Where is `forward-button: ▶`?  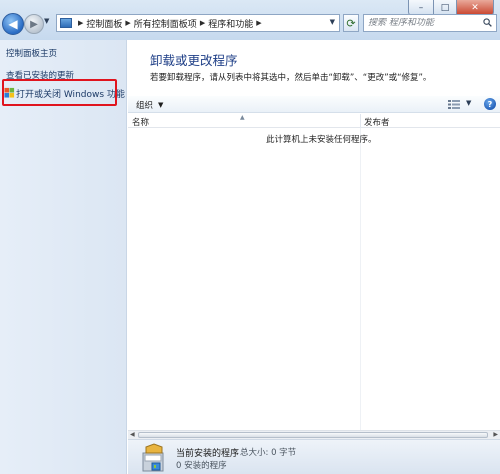
forward-button: ▶ is located at coordinates (34, 24).